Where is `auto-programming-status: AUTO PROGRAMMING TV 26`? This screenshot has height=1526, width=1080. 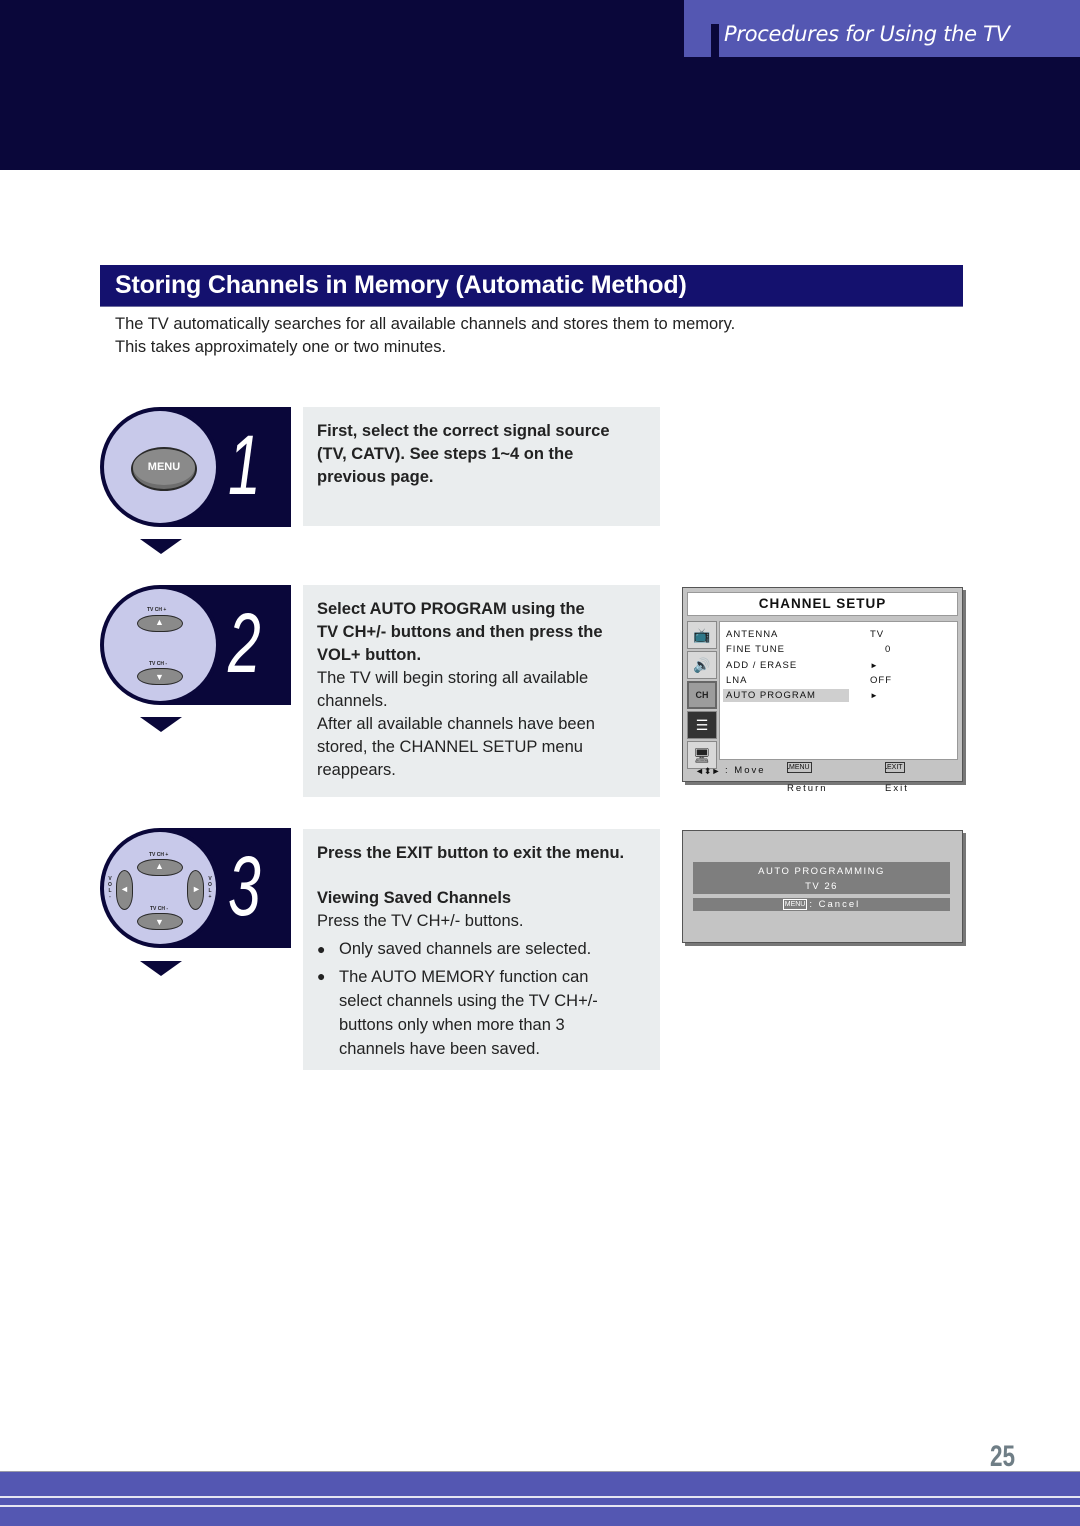
auto-programming-status: AUTO PROGRAMMING TV 26 is located at coordinates (821, 878).